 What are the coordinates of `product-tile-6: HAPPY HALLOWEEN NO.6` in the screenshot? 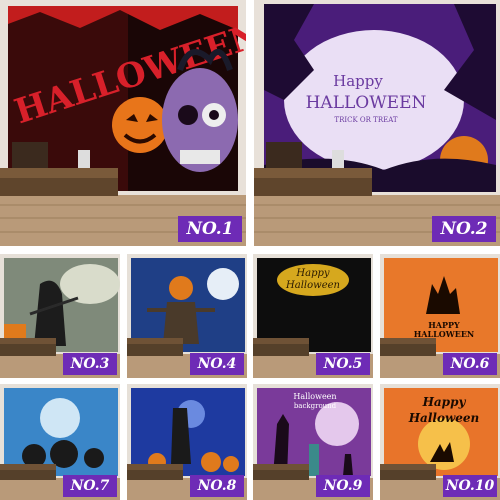 It's located at (440, 316).